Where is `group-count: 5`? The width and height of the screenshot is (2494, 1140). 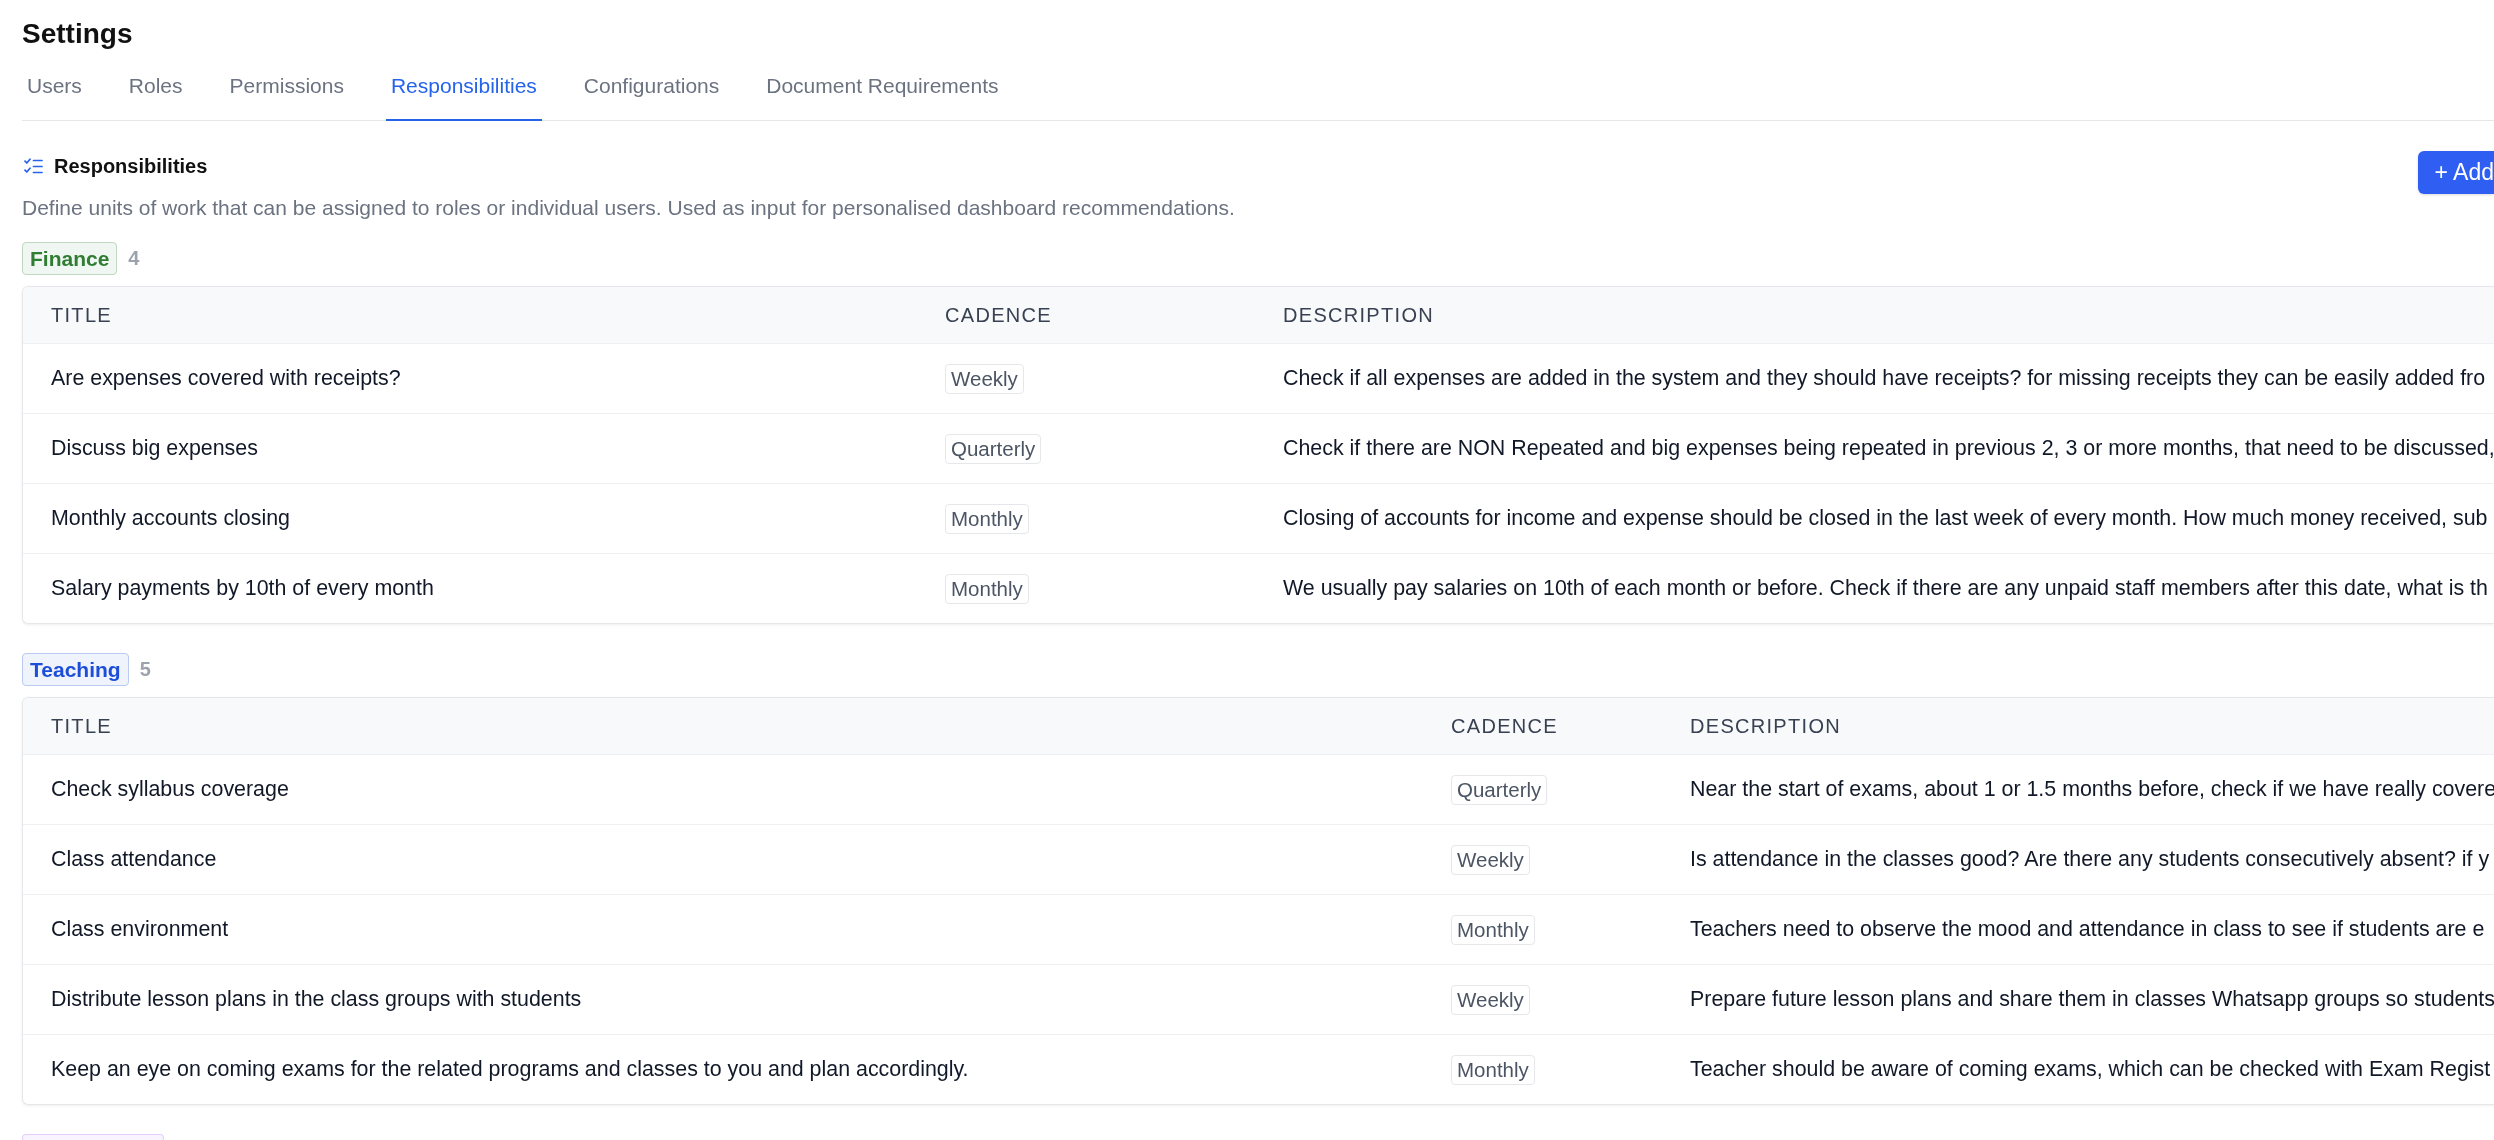
group-count: 5 is located at coordinates (145, 669).